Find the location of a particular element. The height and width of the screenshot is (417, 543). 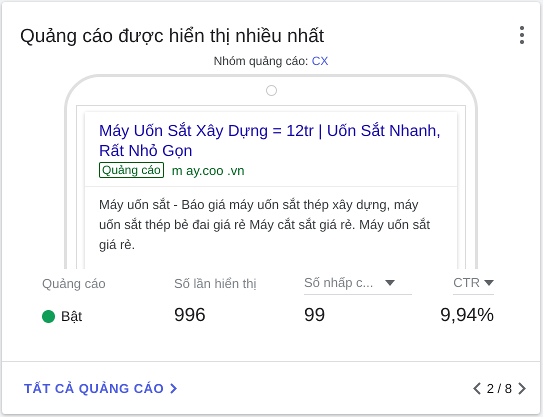

all-ads-link: TẤT CẢ QUẢNG CÁO is located at coordinates (101, 388).